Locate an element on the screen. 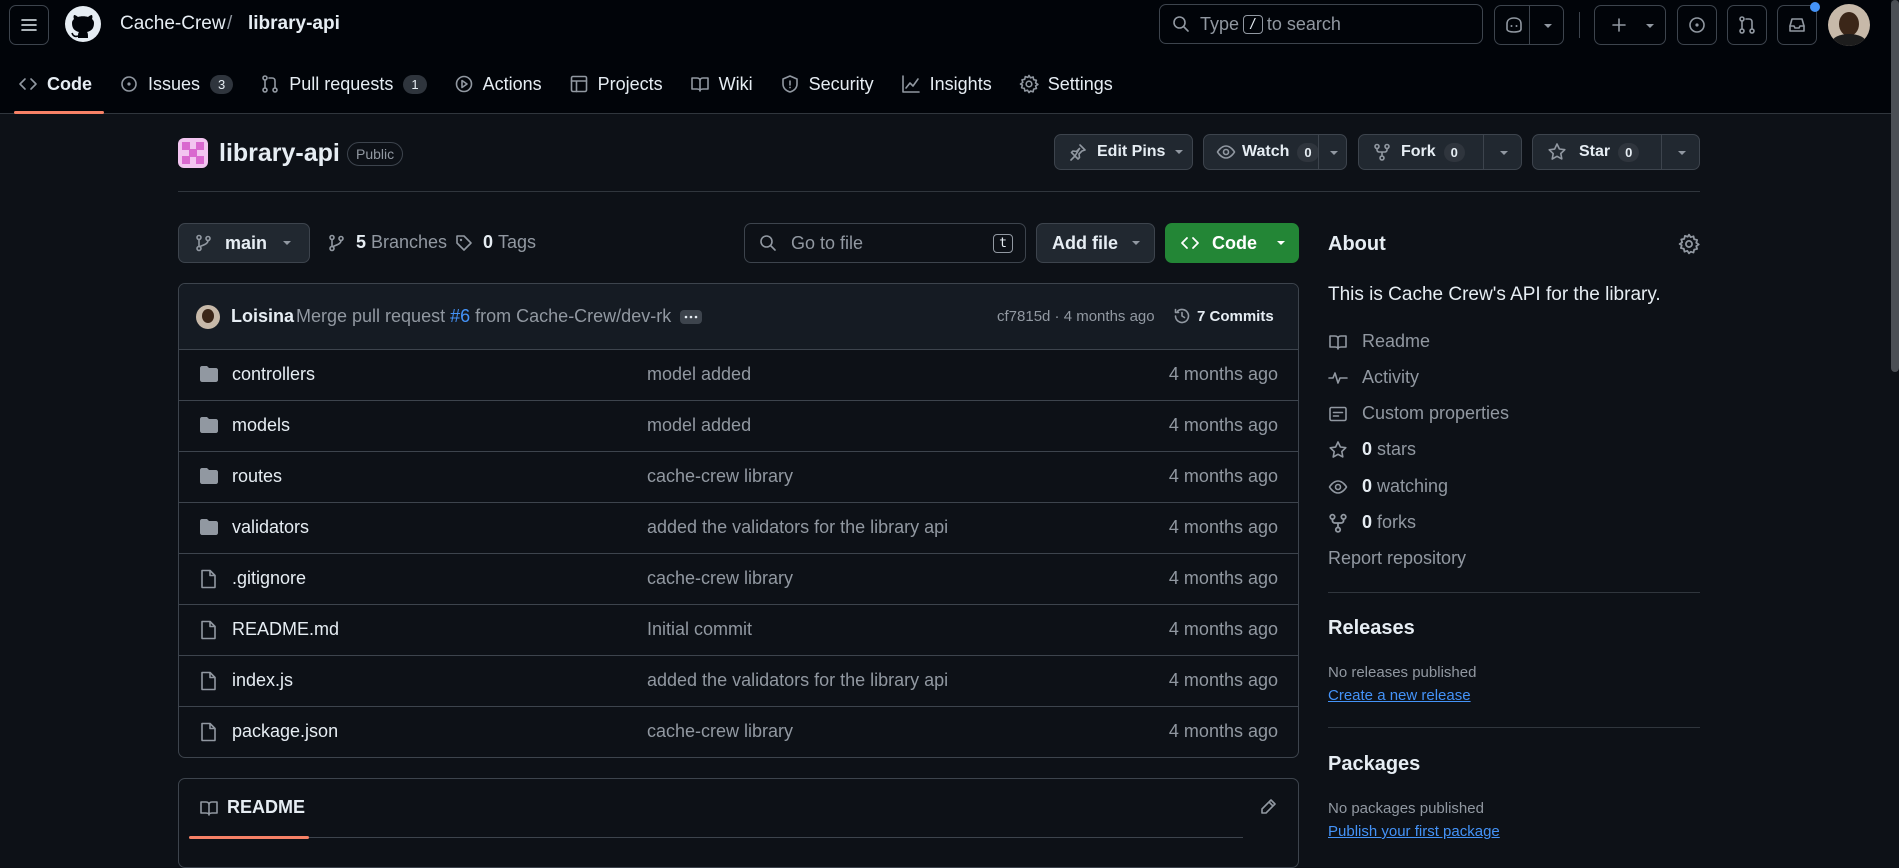 This screenshot has height=868, width=1899. readme-tab: README is located at coordinates (252, 807).